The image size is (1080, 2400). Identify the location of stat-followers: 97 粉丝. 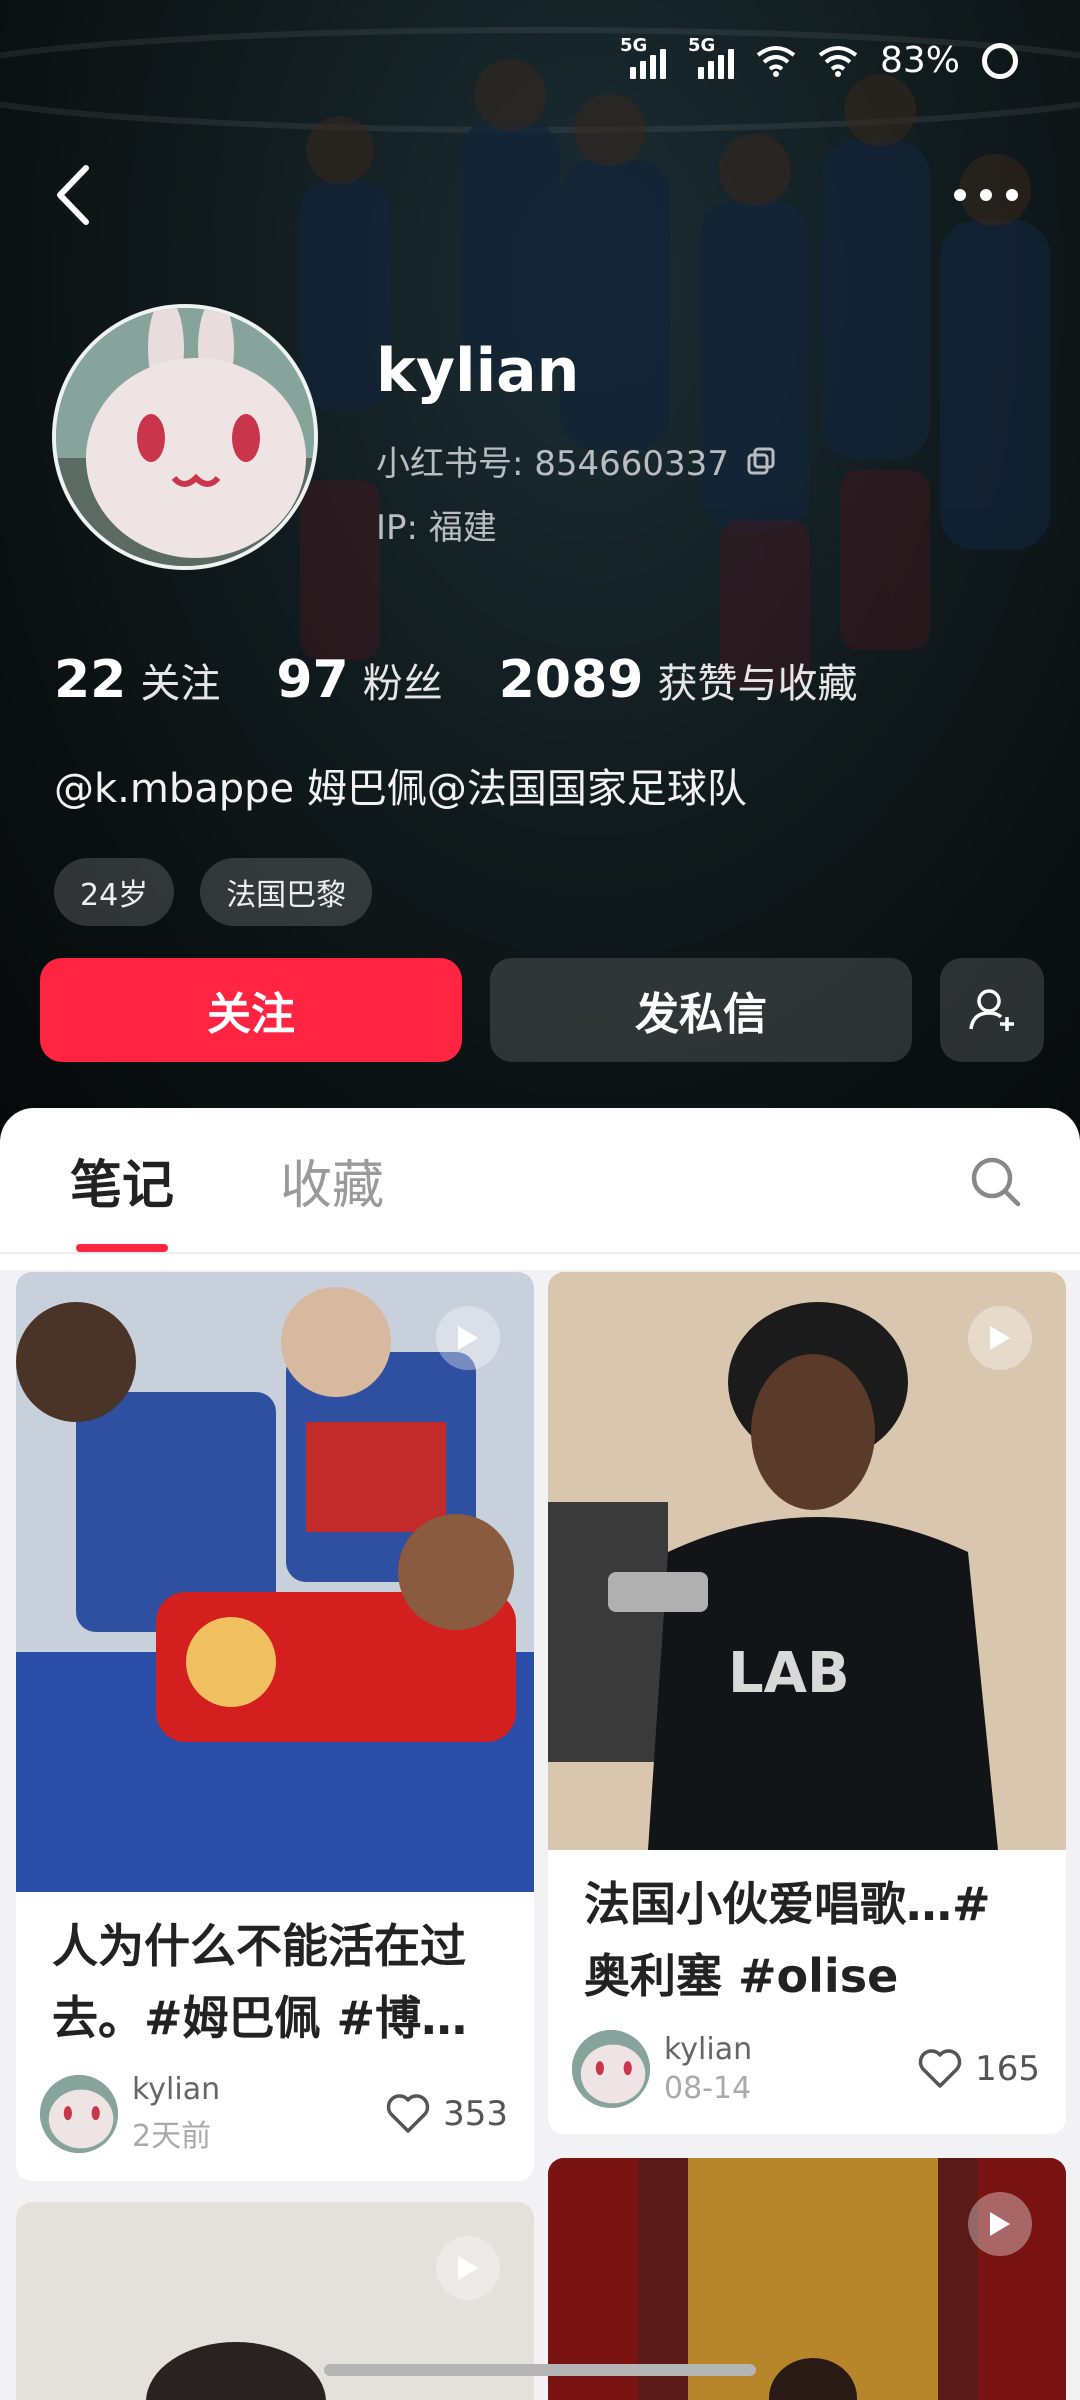
(359, 680).